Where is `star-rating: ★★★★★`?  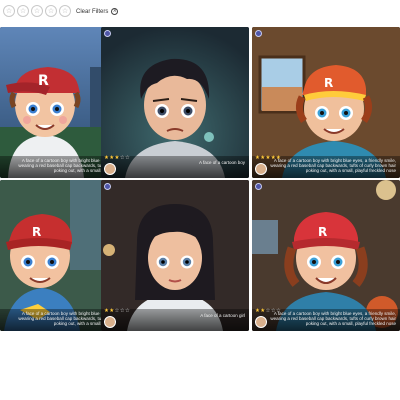
star-rating: ★★★★★ is located at coordinates (268, 158).